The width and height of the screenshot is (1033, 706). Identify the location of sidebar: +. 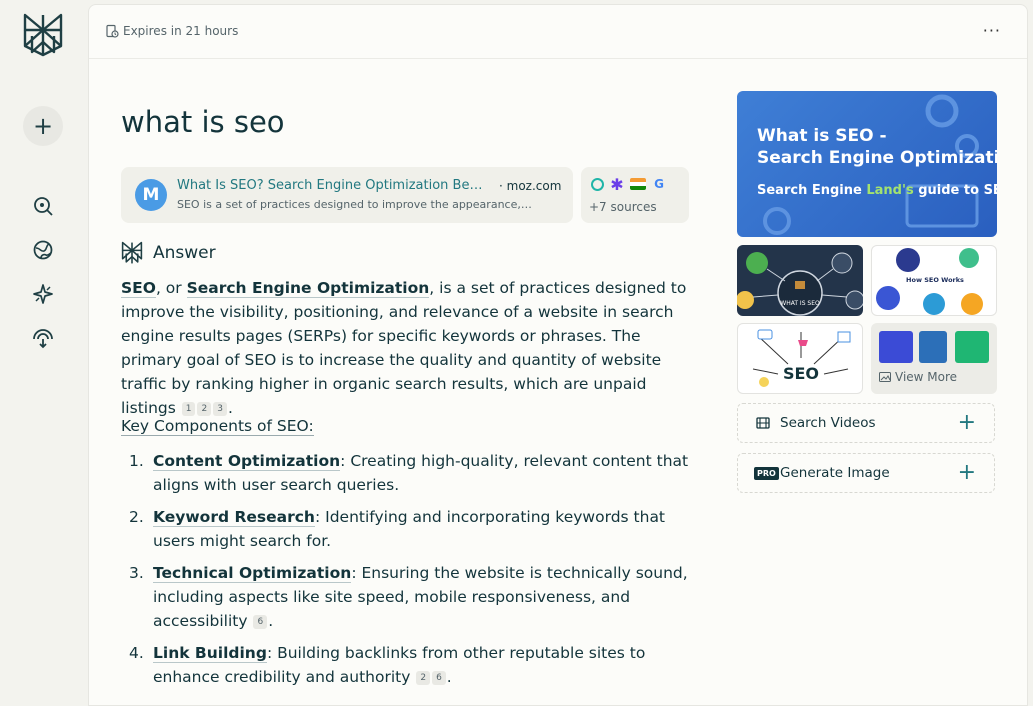
(44, 353).